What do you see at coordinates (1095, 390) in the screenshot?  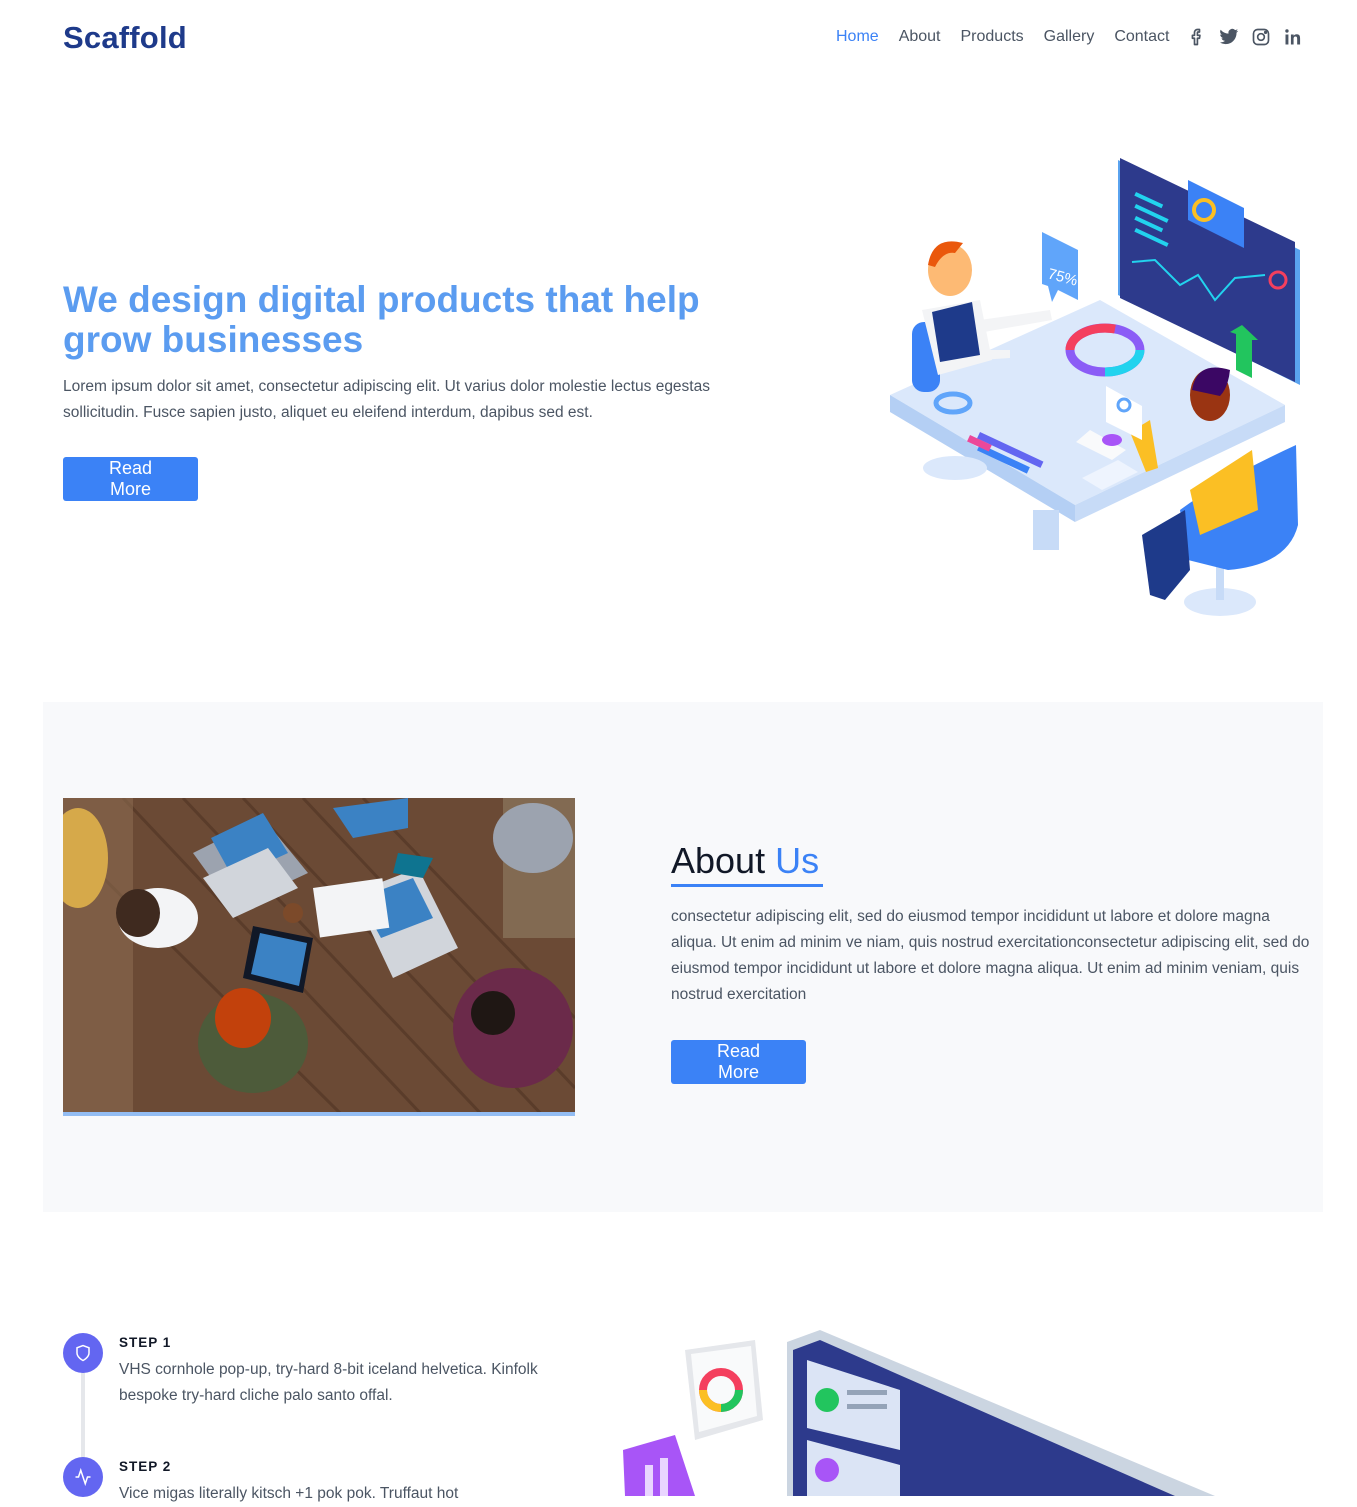 I see `hero-illustration: 75%` at bounding box center [1095, 390].